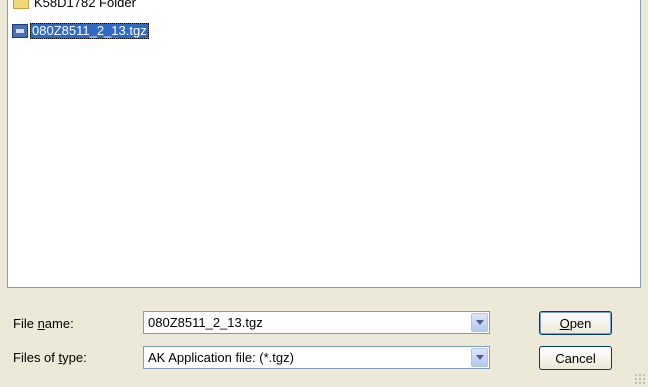 This screenshot has width=648, height=387. Describe the element at coordinates (564, 323) in the screenshot. I see `open-button-key: O` at that location.